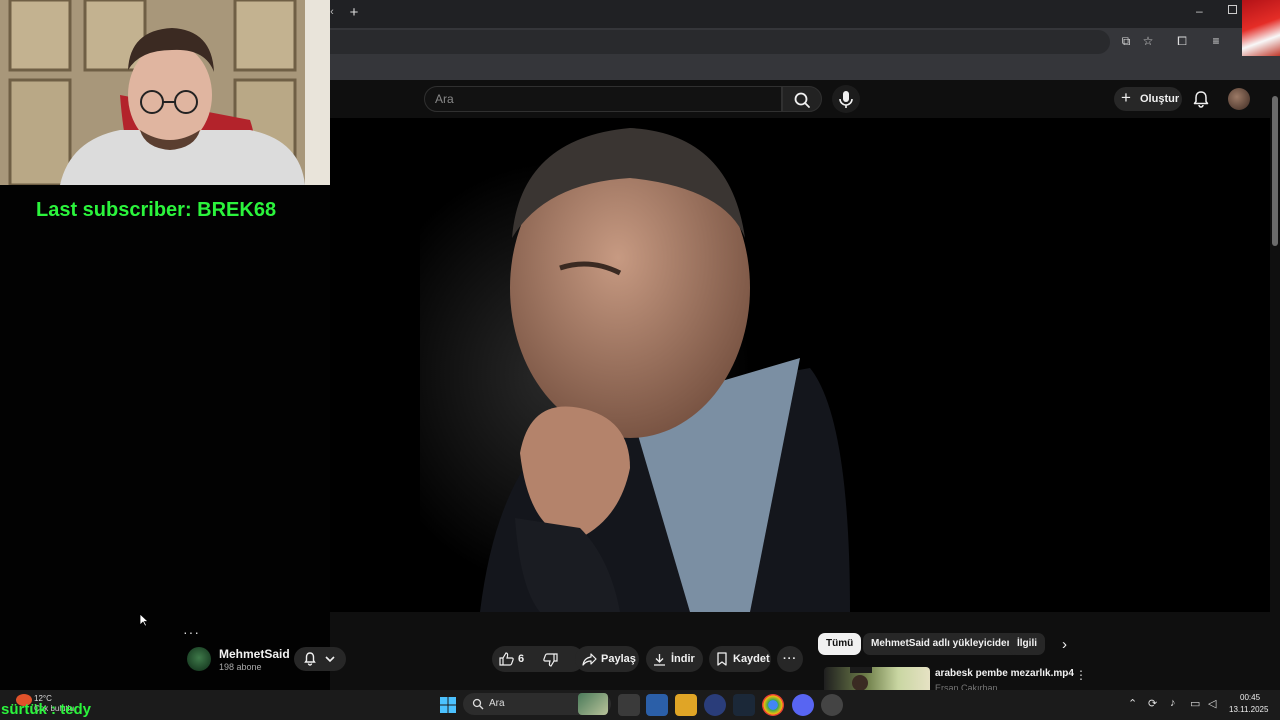 This screenshot has width=1280, height=720. Describe the element at coordinates (516, 659) in the screenshot. I see `like-button: 6` at that location.